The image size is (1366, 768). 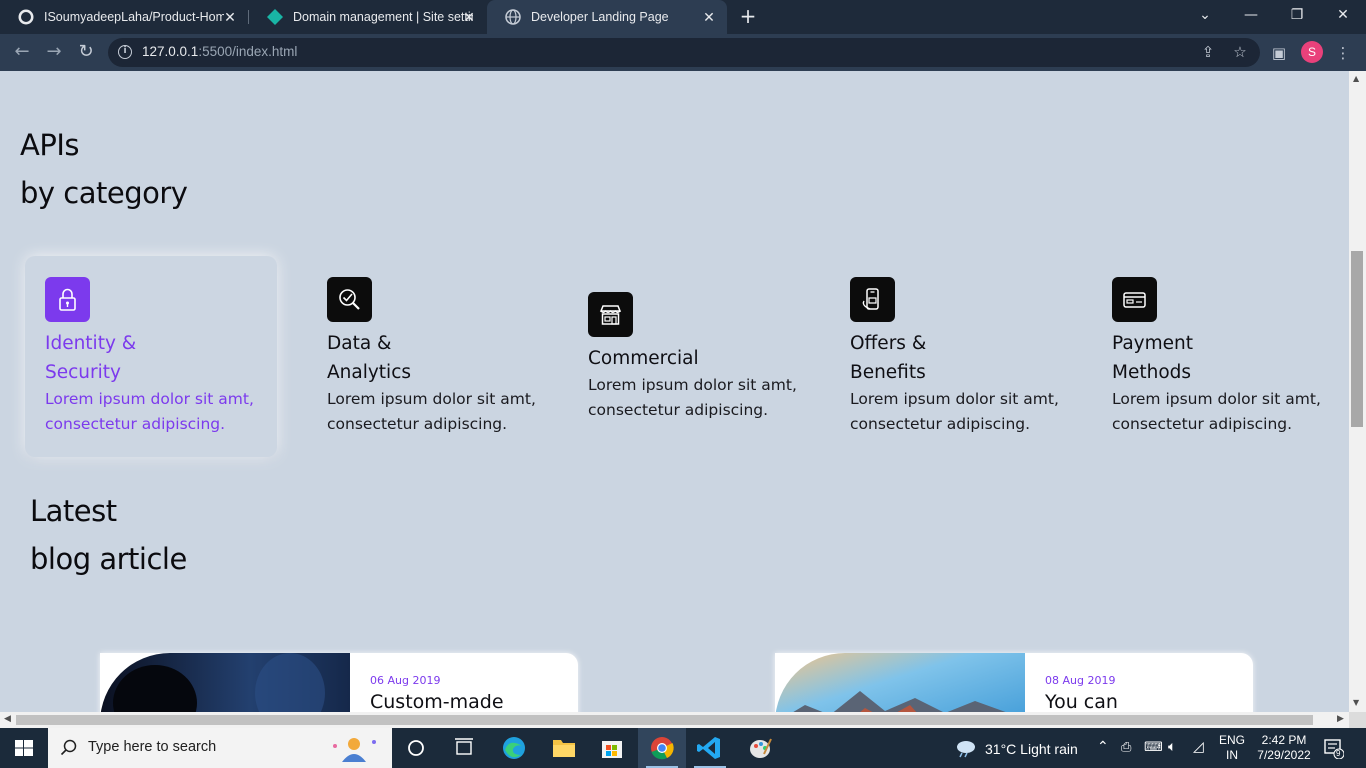 I want to click on reload-icon: ↻, so click(x=86, y=53).